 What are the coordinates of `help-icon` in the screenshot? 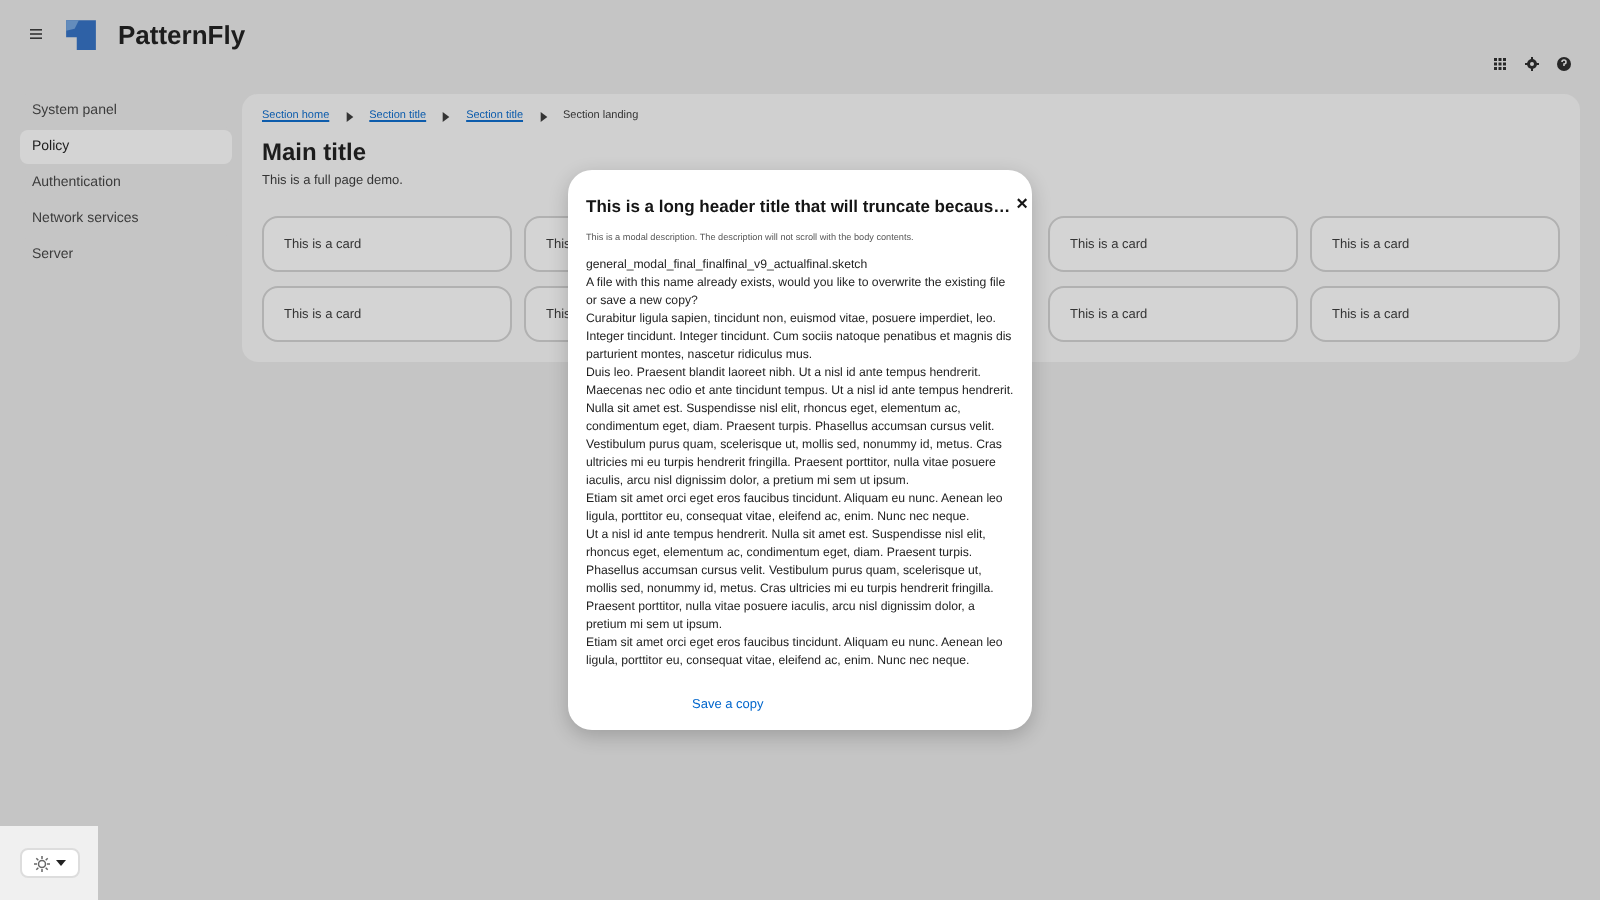 It's located at (1564, 64).